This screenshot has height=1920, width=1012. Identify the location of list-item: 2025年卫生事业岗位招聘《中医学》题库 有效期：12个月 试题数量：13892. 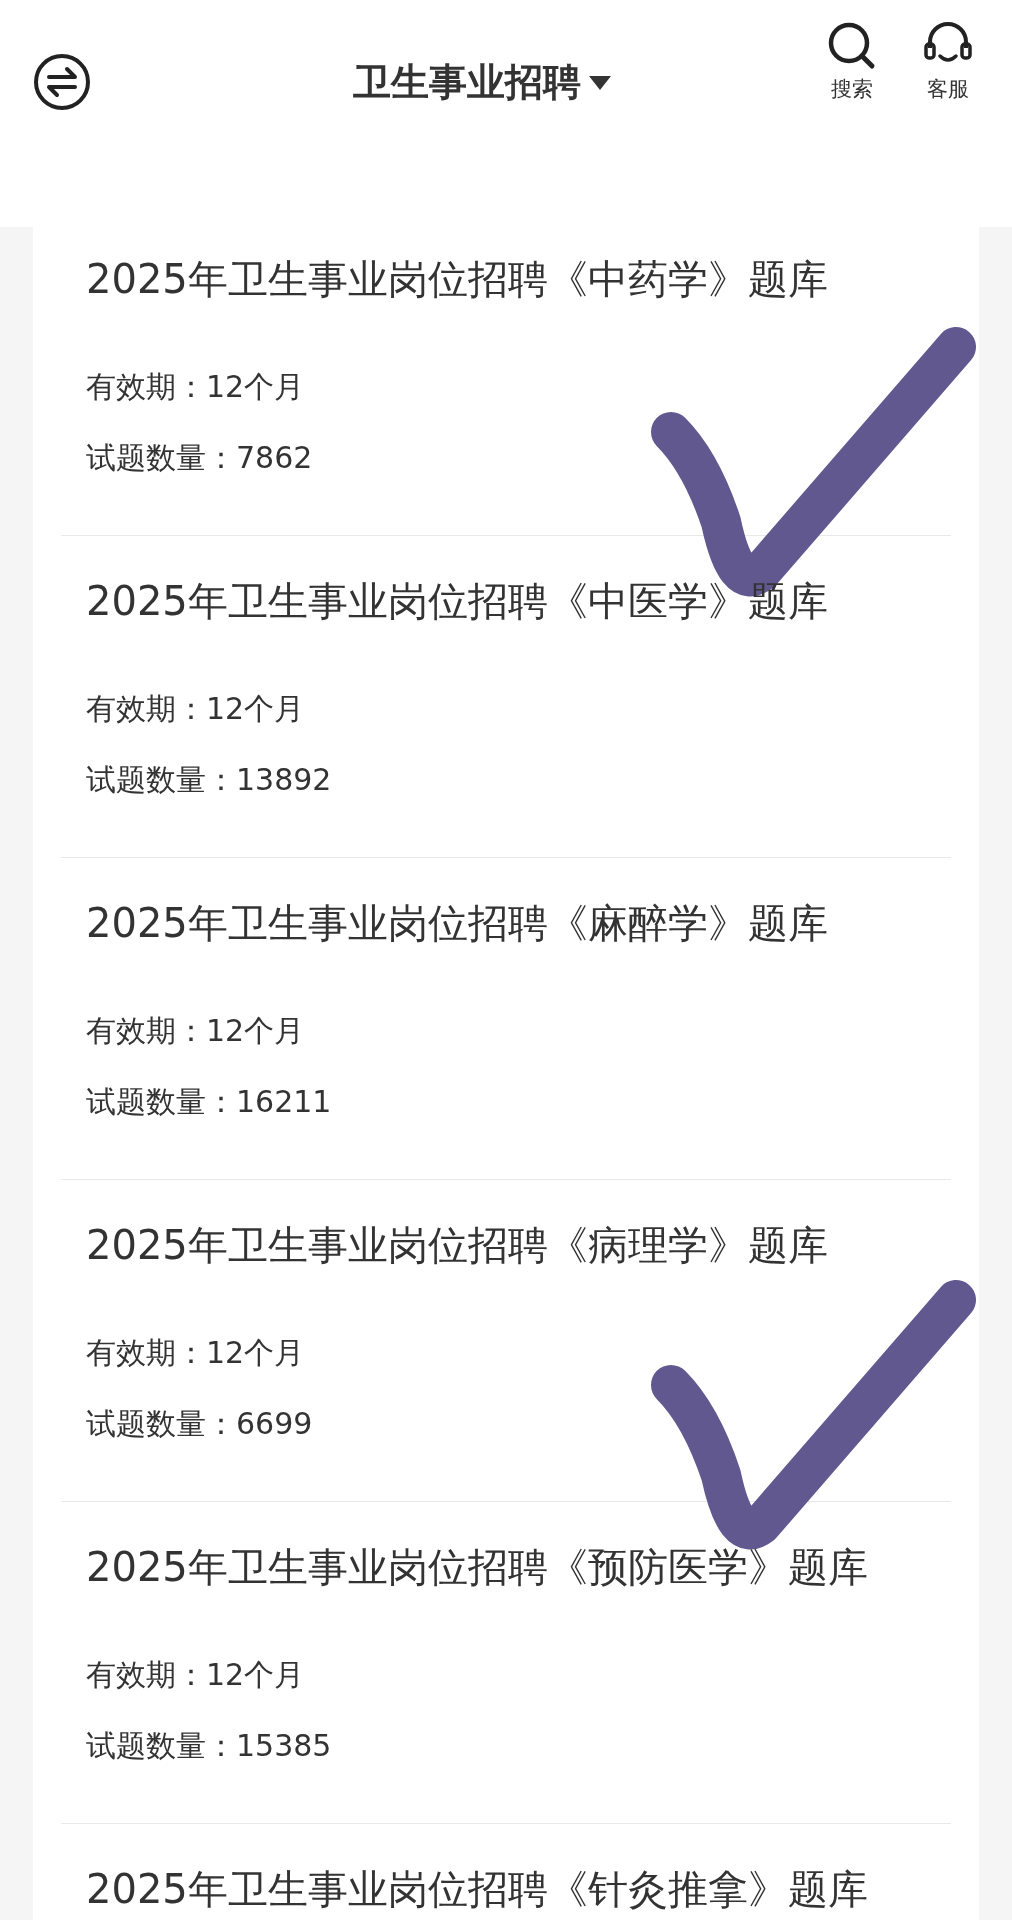
(506, 697).